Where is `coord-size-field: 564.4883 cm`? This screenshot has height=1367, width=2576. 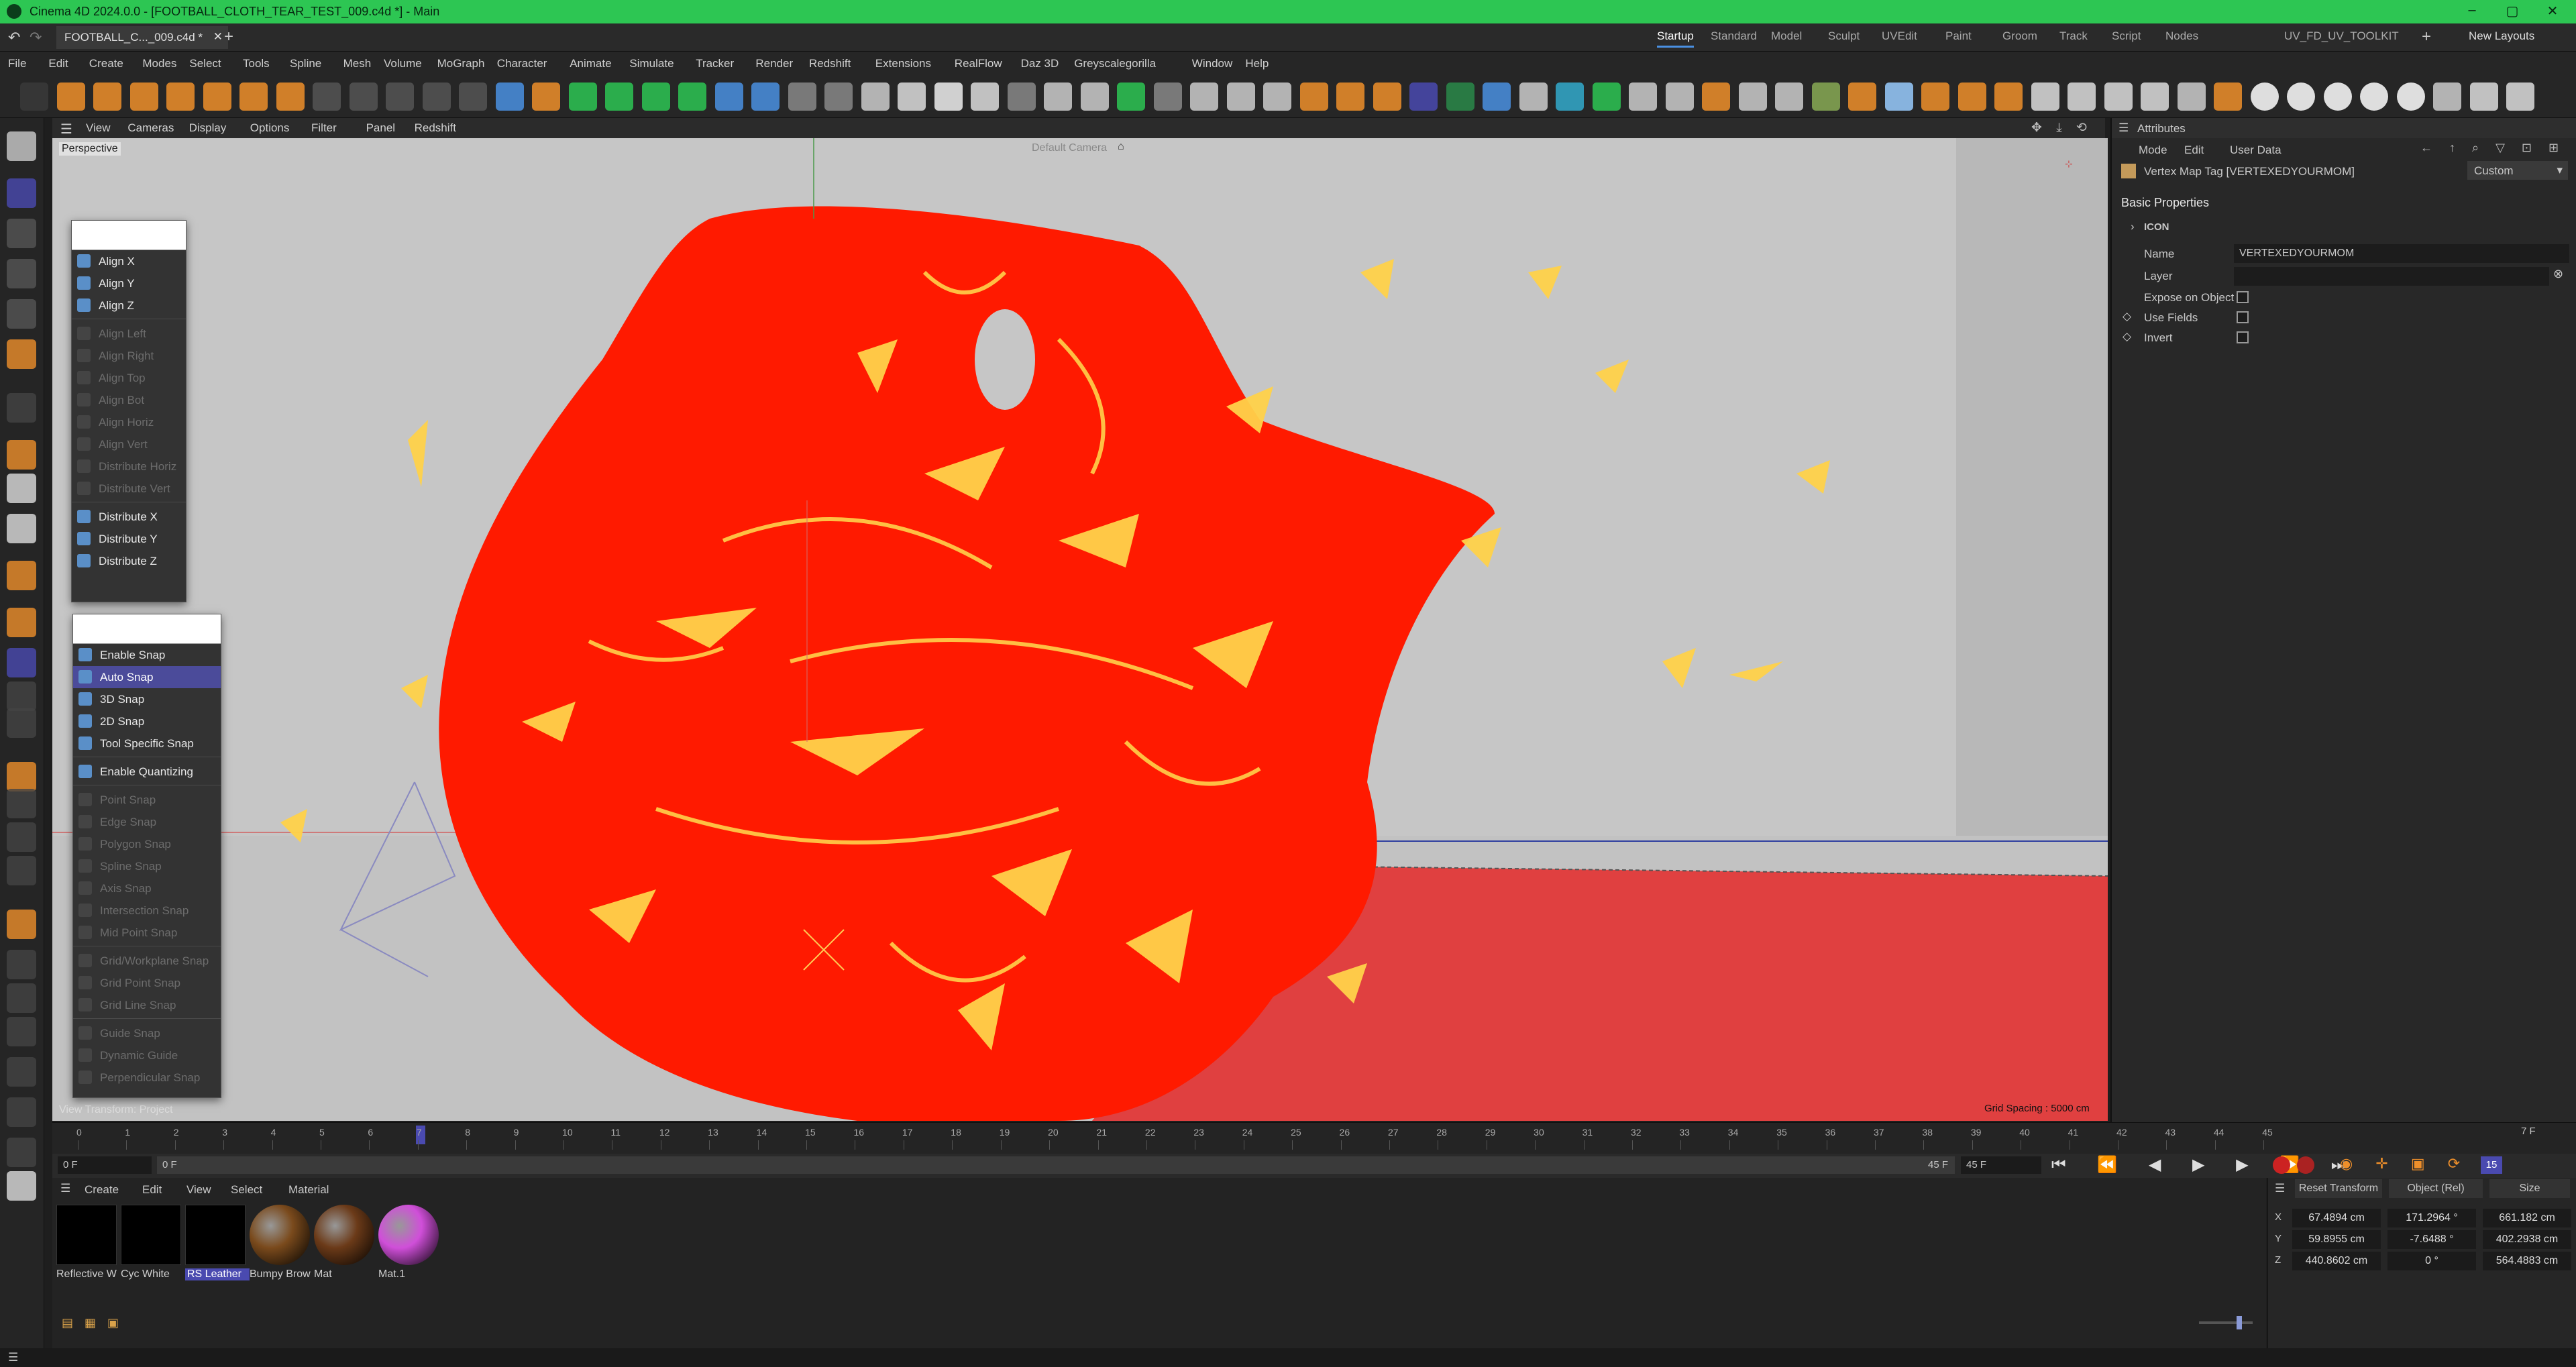 coord-size-field: 564.4883 cm is located at coordinates (2527, 1261).